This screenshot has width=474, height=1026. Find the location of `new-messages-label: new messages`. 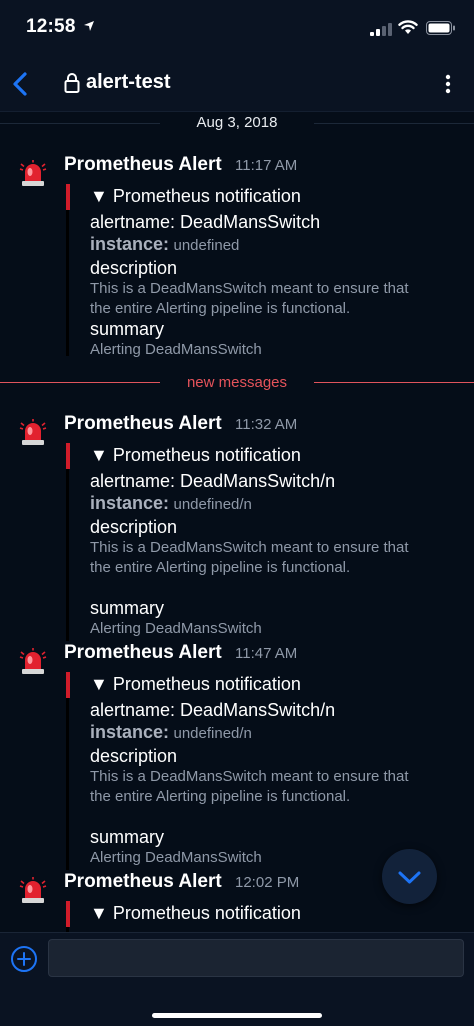

new-messages-label: new messages is located at coordinates (237, 382).